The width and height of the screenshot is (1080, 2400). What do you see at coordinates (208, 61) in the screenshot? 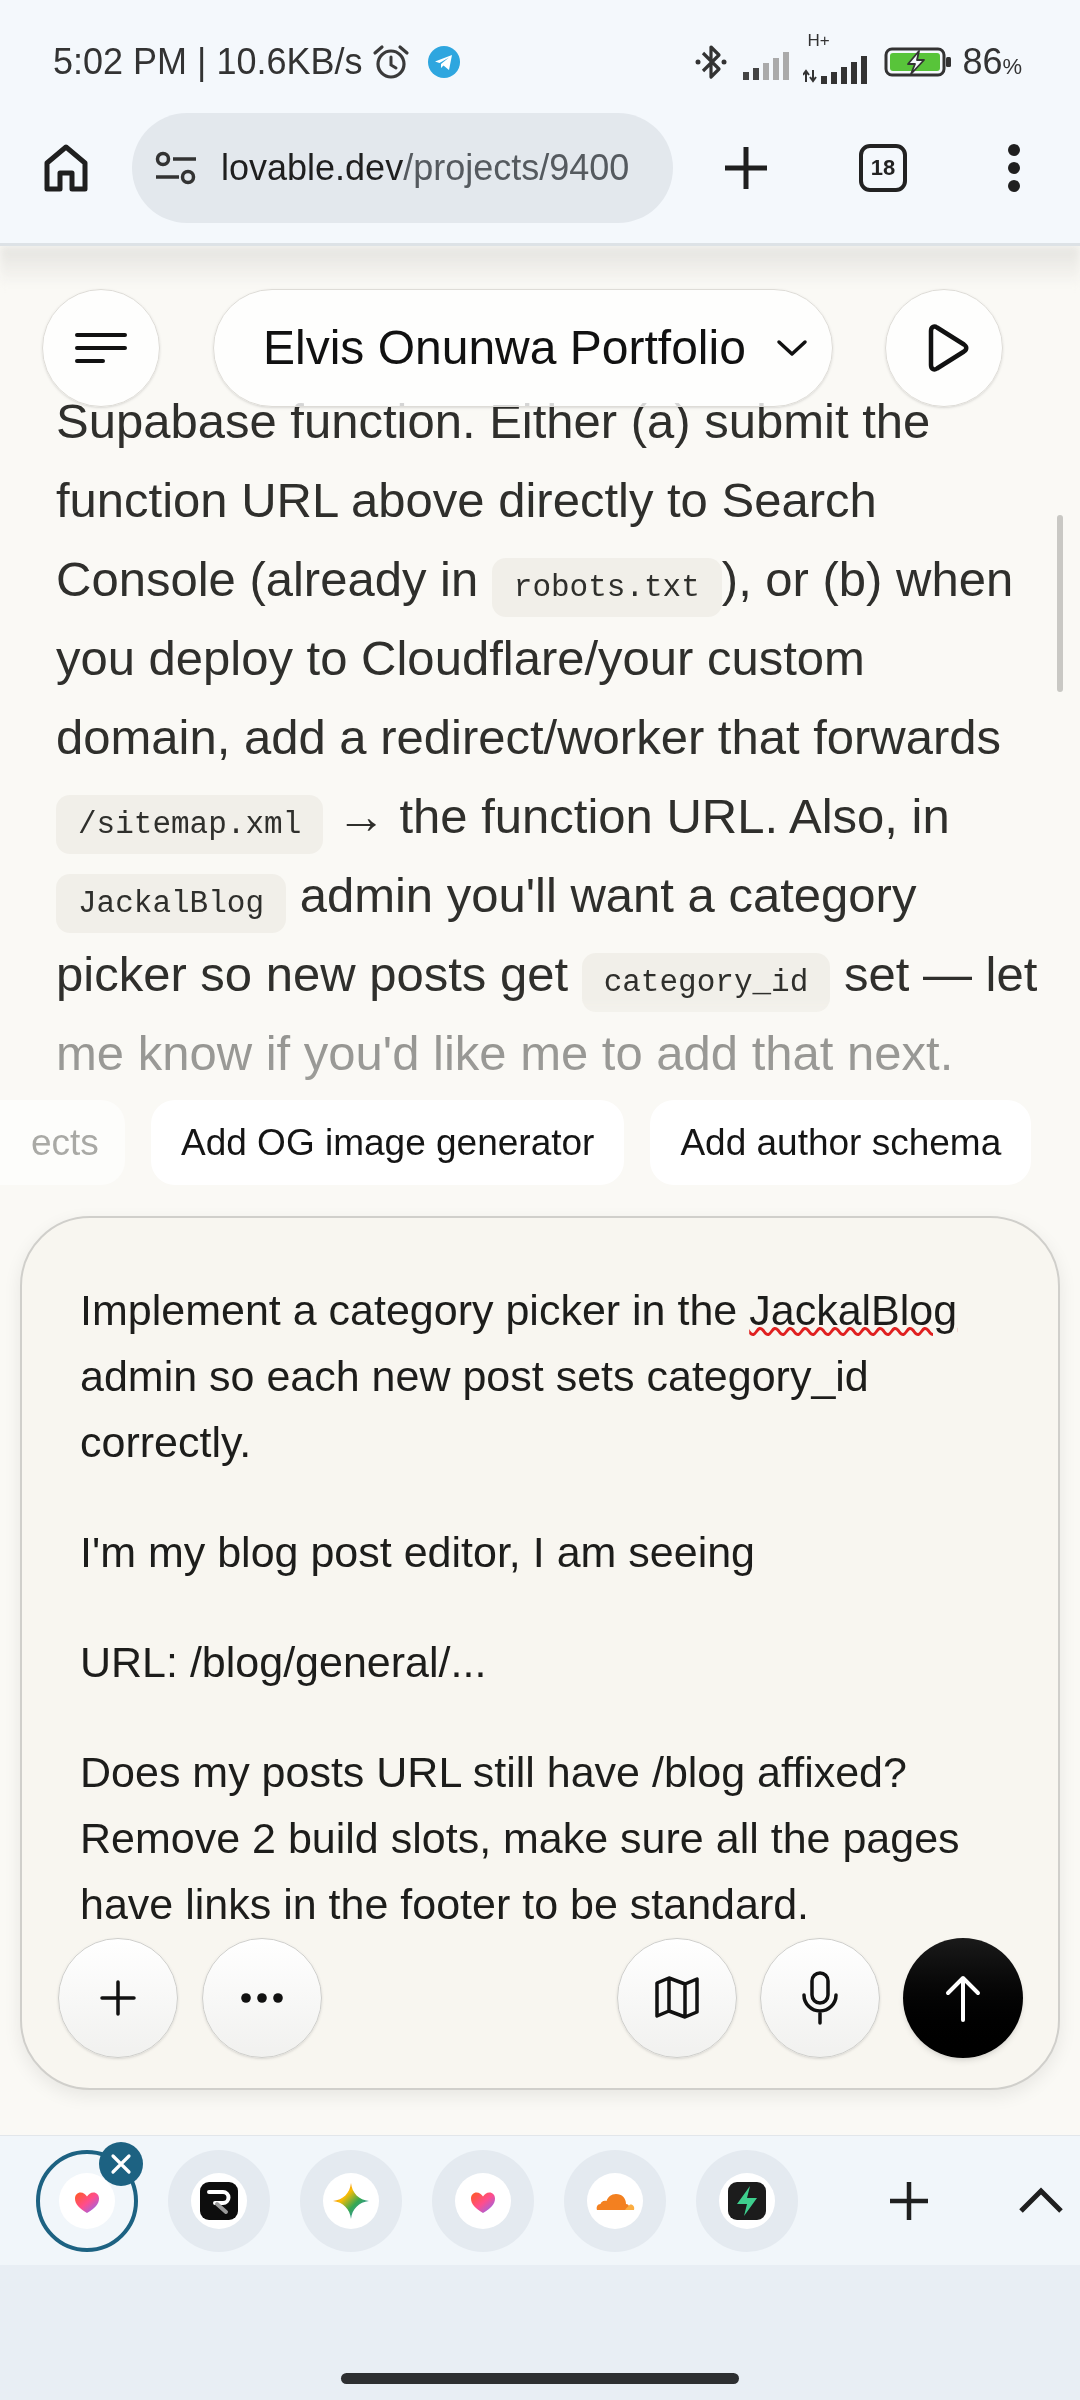
I see `status-time-text: 5:02 PM | 10.6KB/s` at bounding box center [208, 61].